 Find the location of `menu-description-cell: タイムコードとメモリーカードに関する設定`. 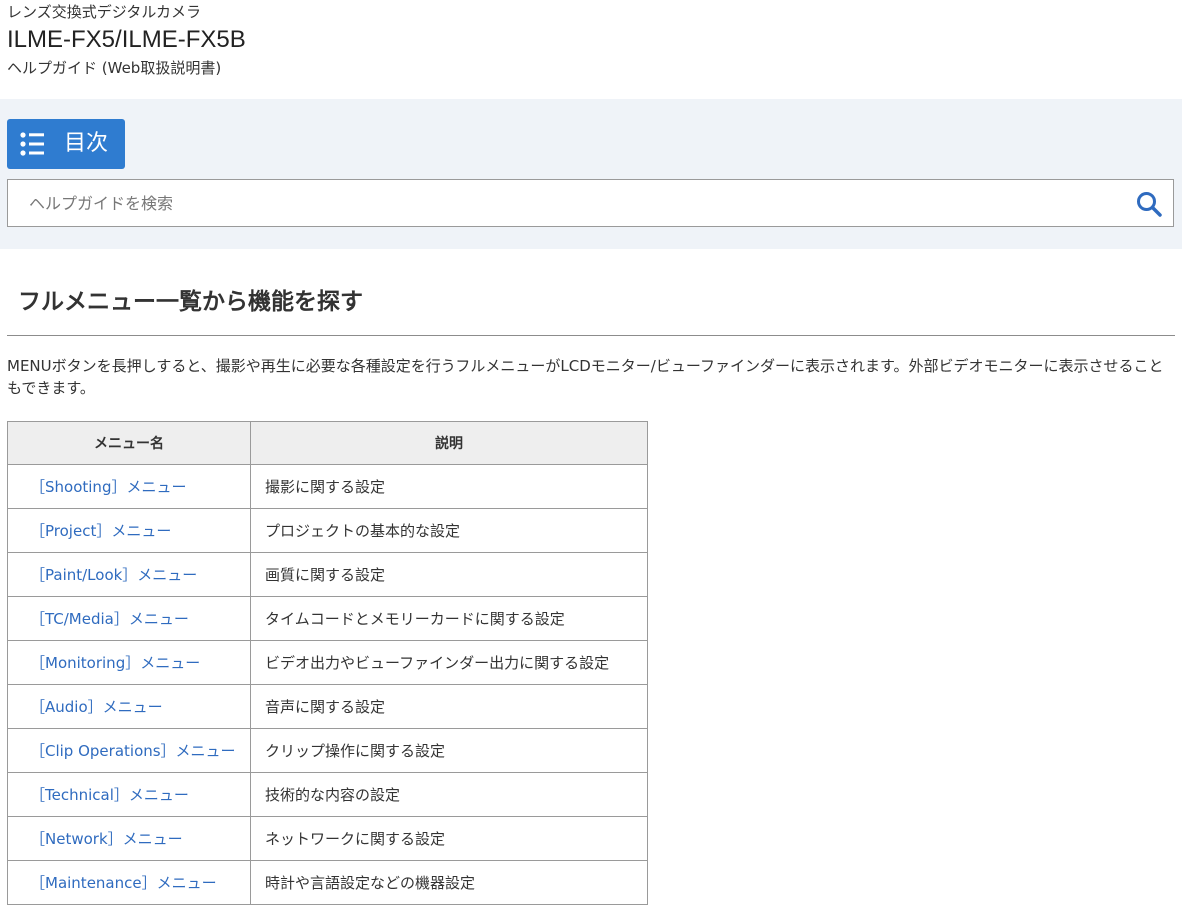

menu-description-cell: タイムコードとメモリーカードに関する設定 is located at coordinates (449, 618).